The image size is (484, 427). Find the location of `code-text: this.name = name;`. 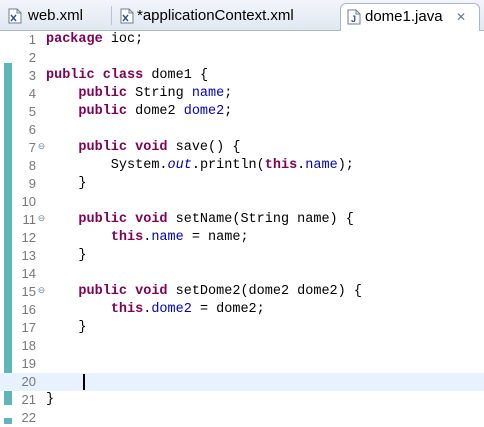

code-text: this.name = name; is located at coordinates (147, 238).